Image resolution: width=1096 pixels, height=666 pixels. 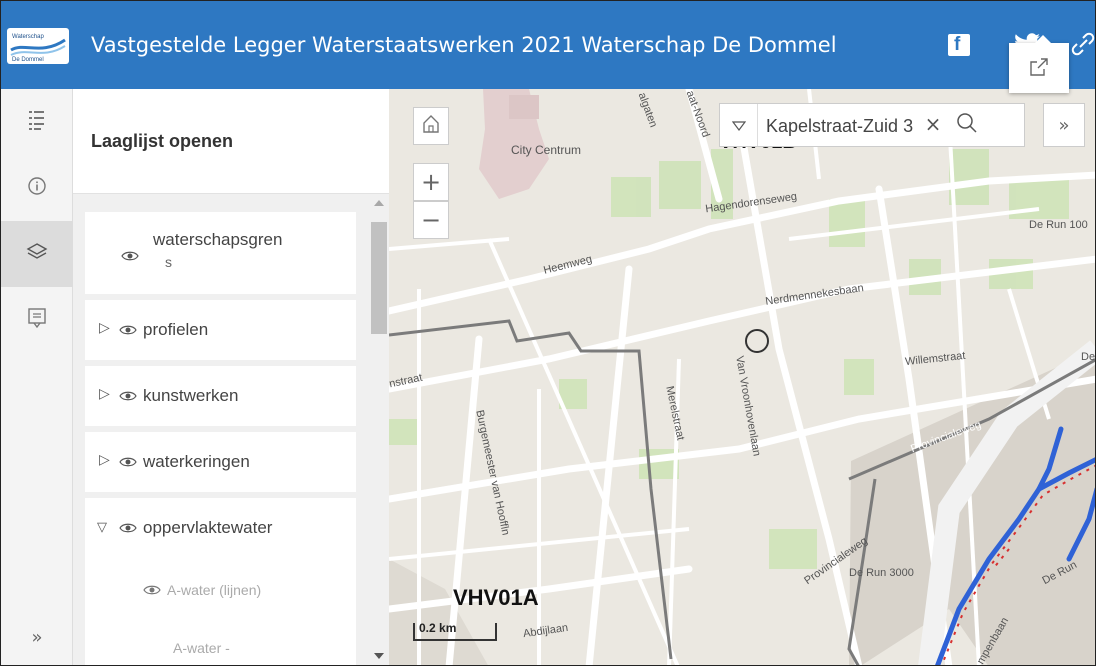 I want to click on layer-label: waterkeringen, so click(x=196, y=461).